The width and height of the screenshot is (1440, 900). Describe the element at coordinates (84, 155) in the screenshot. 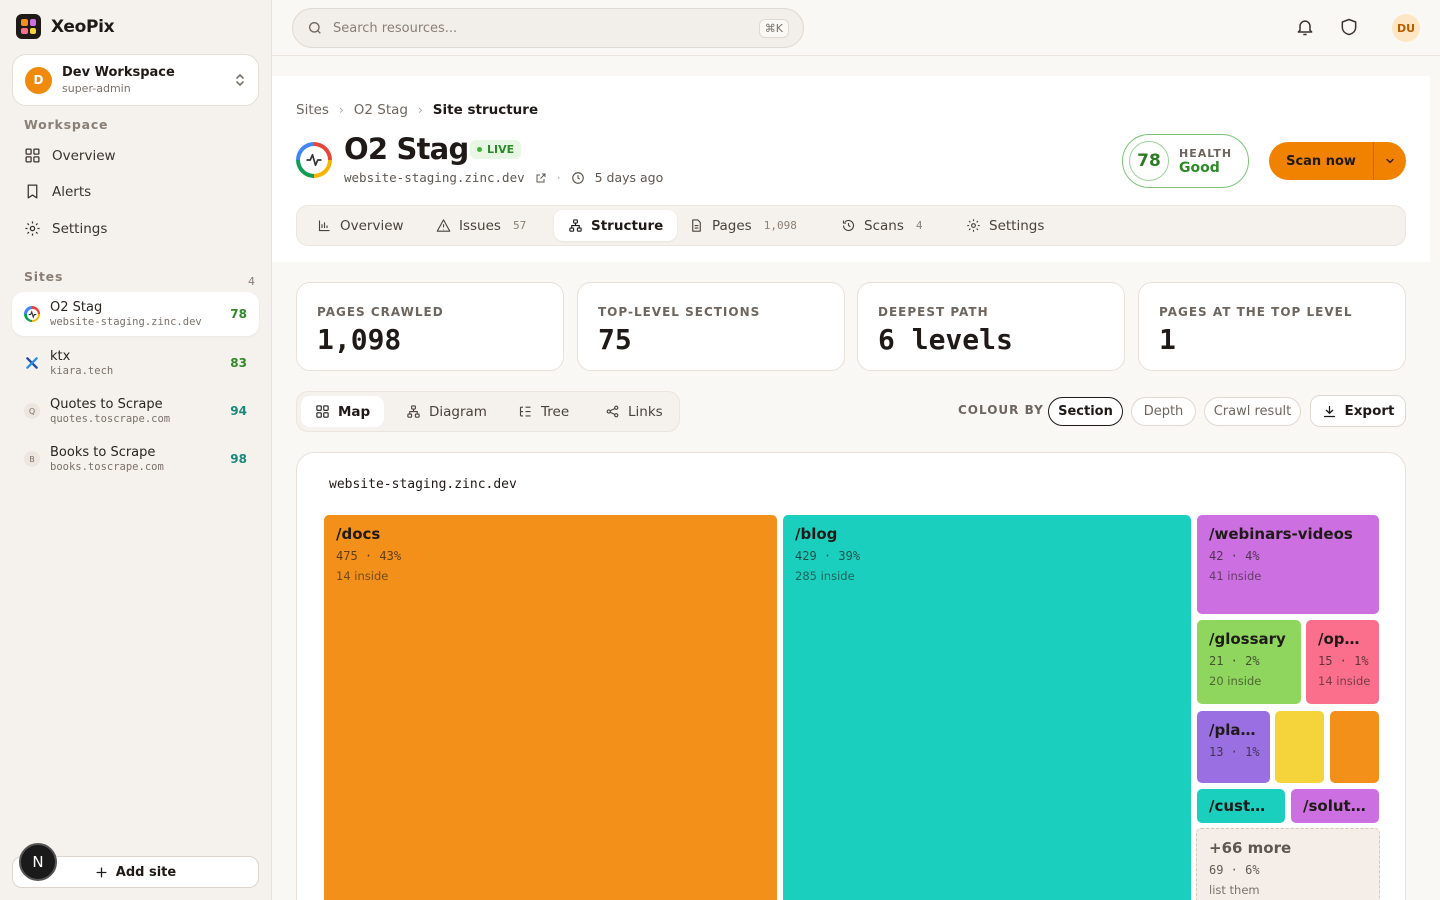

I see `sidebar-item-label: Overview` at that location.